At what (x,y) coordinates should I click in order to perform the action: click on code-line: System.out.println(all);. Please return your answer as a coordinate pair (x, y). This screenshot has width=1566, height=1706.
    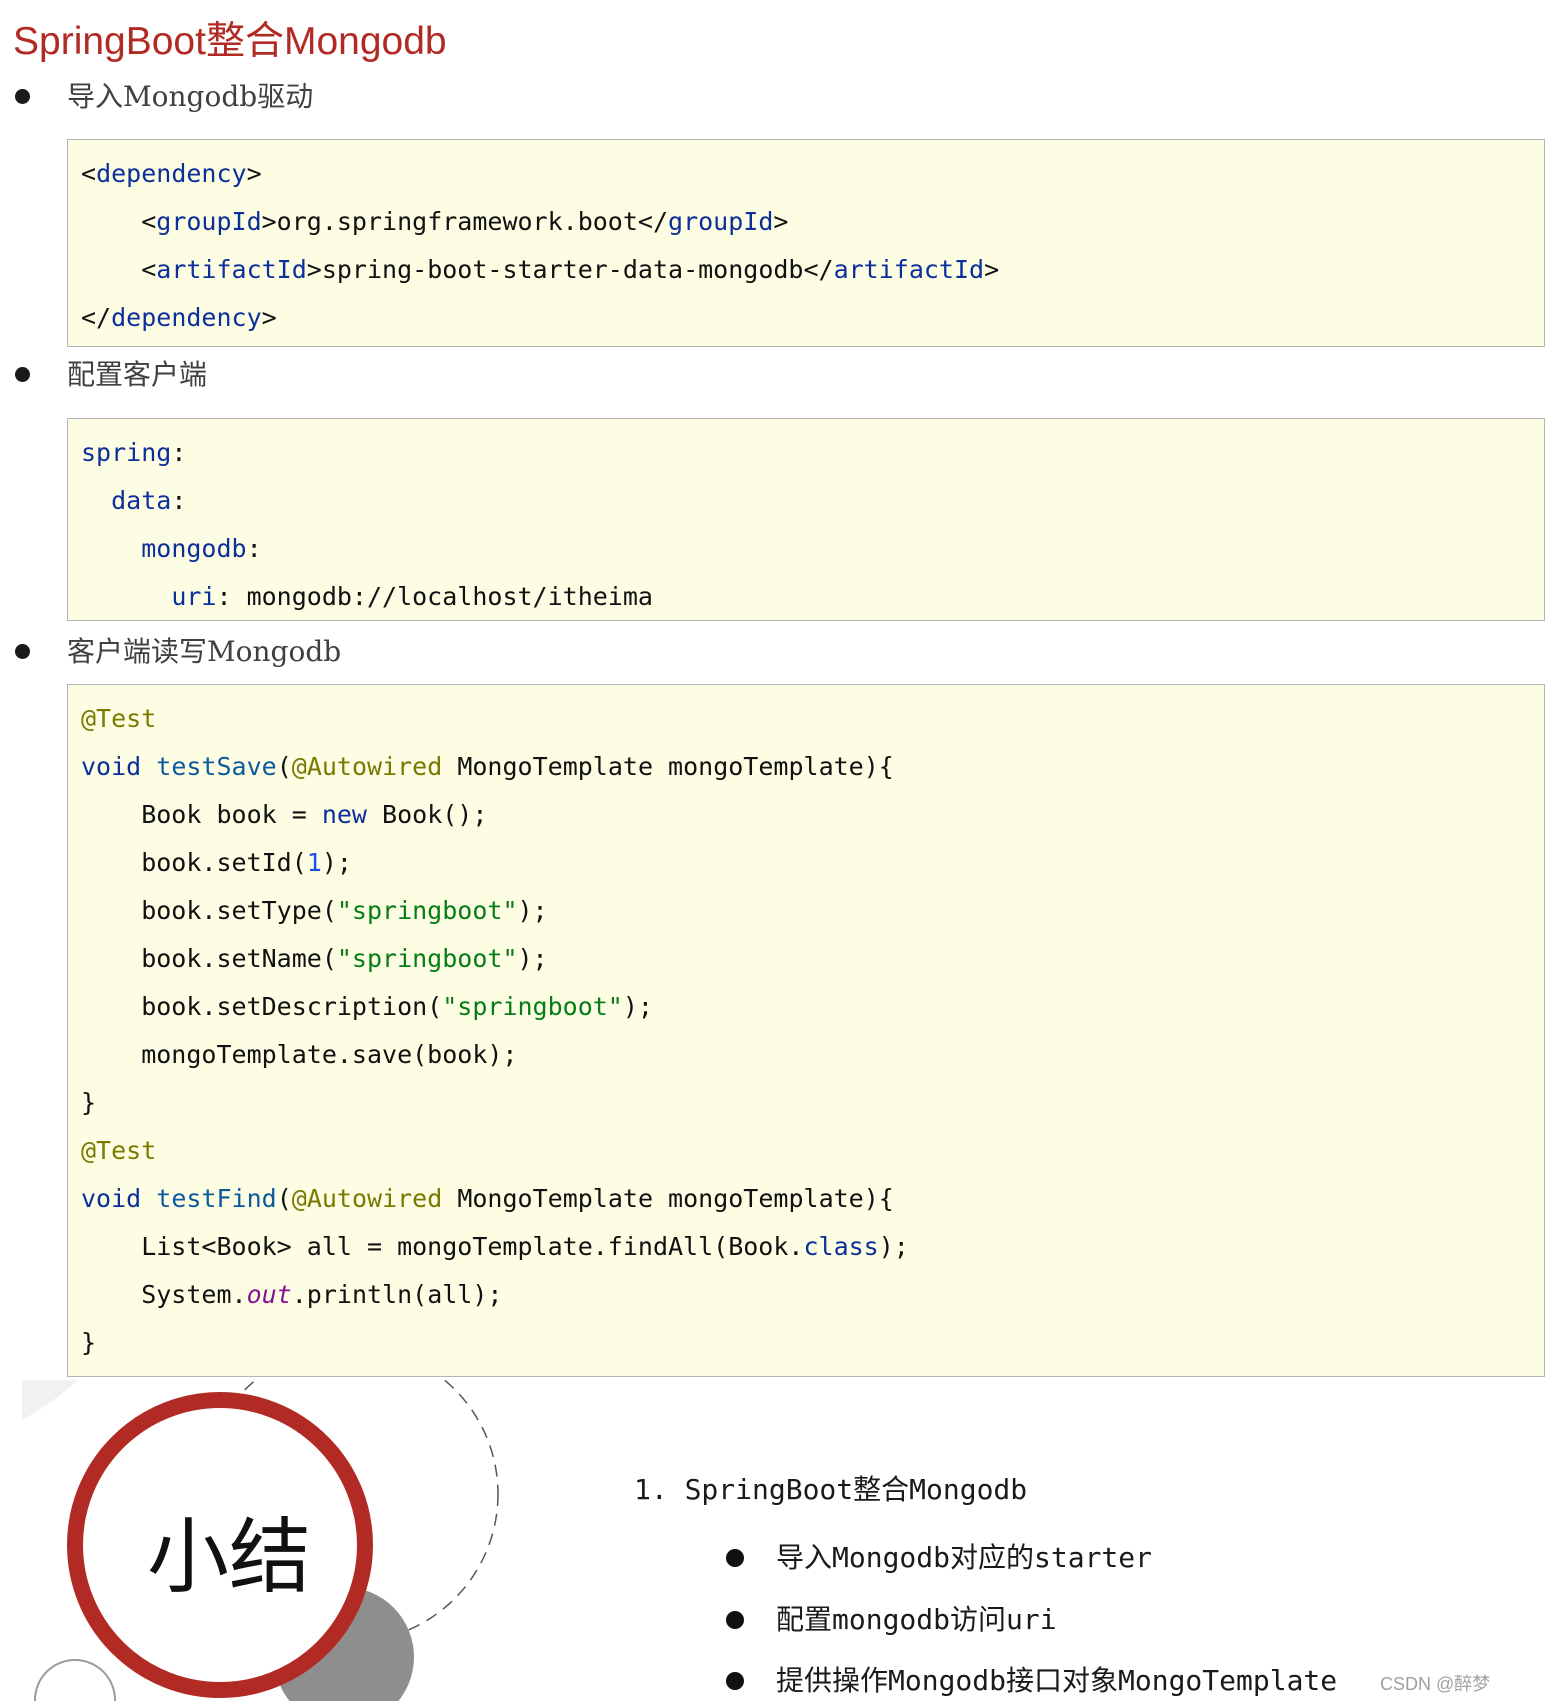
    Looking at the image, I should click on (291, 1295).